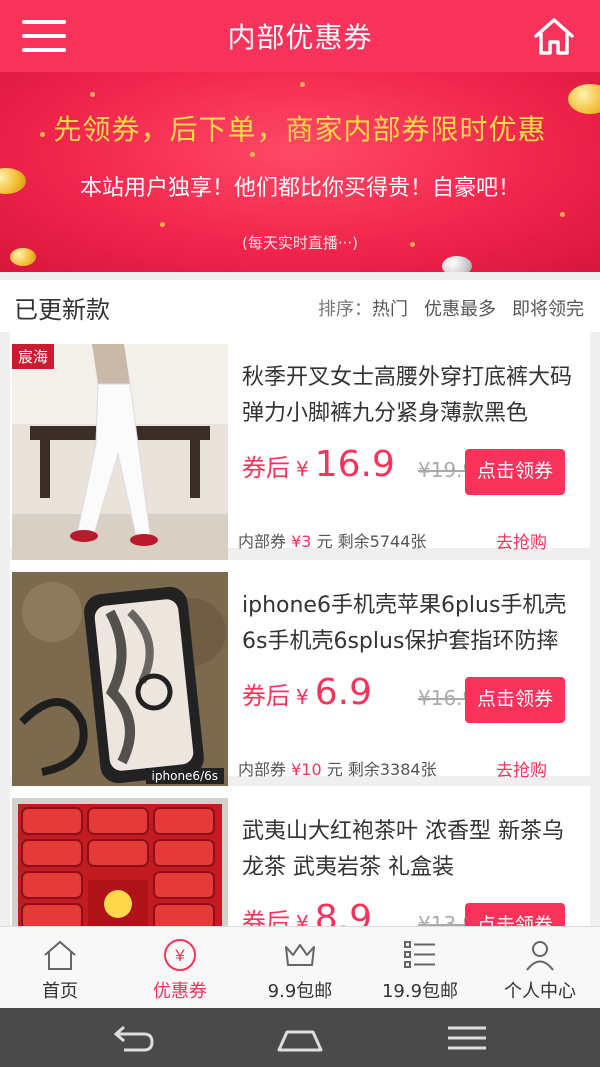 The width and height of the screenshot is (600, 1067). What do you see at coordinates (44, 36) in the screenshot?
I see `menu-button` at bounding box center [44, 36].